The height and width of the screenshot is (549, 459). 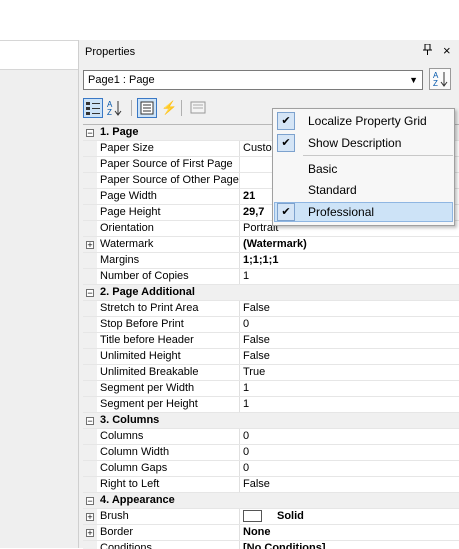 What do you see at coordinates (271, 293) in the screenshot?
I see `category-row: −2. Page Additional` at bounding box center [271, 293].